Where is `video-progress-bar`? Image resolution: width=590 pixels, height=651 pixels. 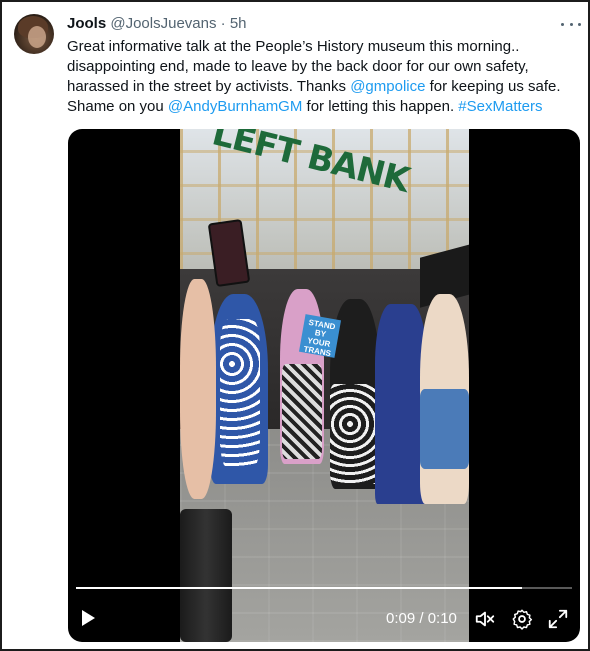
video-progress-bar is located at coordinates (324, 588).